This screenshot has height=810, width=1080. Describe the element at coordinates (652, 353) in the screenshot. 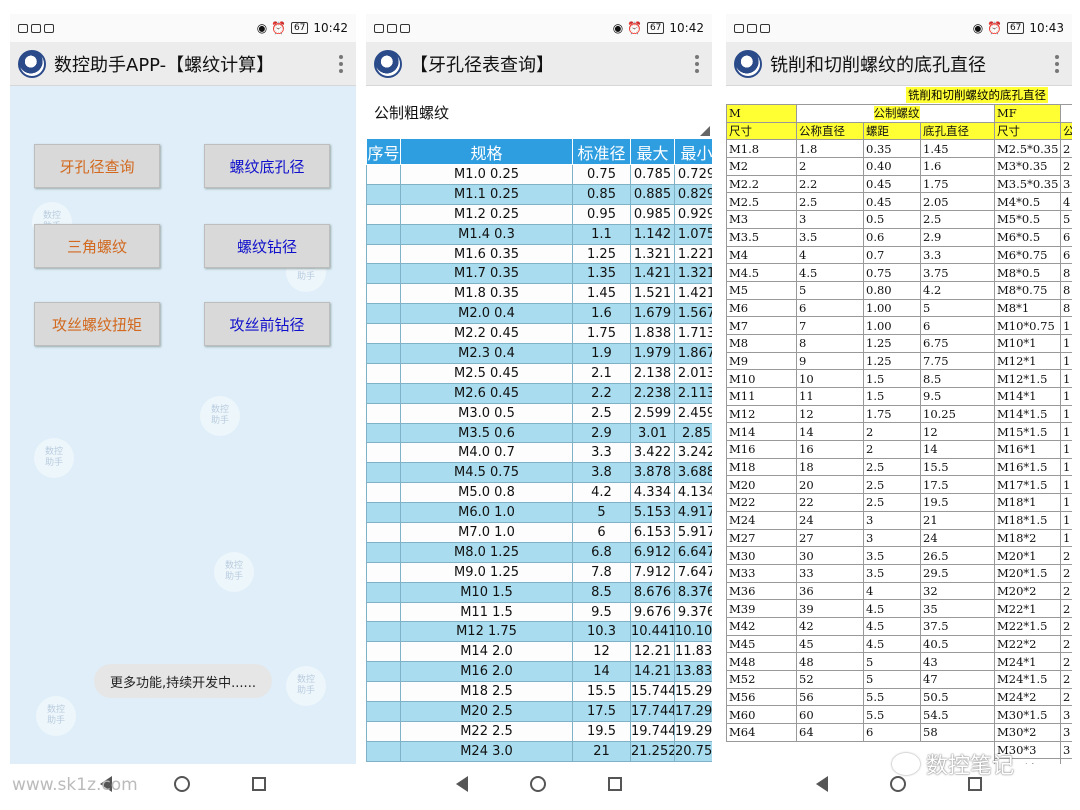

I see `table-cell: 1.979` at that location.